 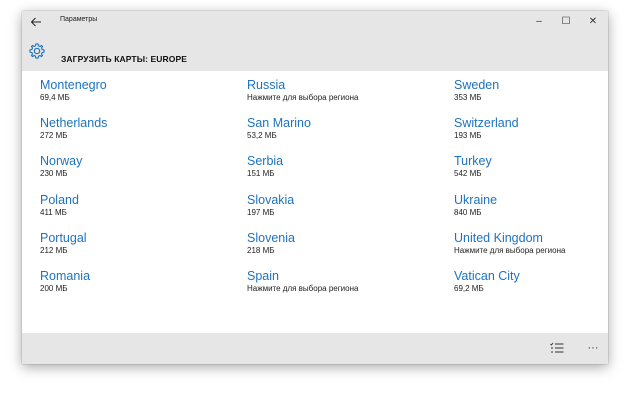 What do you see at coordinates (261, 250) in the screenshot?
I see `country-size: 218 МБ` at bounding box center [261, 250].